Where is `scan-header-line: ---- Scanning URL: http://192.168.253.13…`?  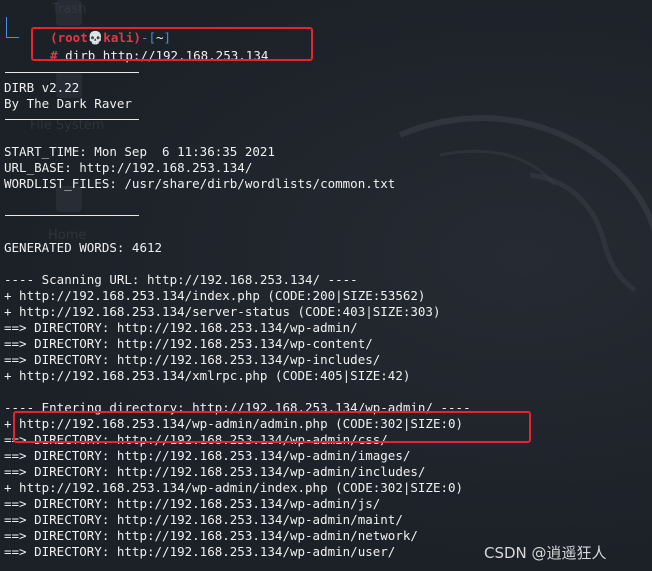
scan-header-line: ---- Scanning URL: http://192.168.253.13… is located at coordinates (181, 279).